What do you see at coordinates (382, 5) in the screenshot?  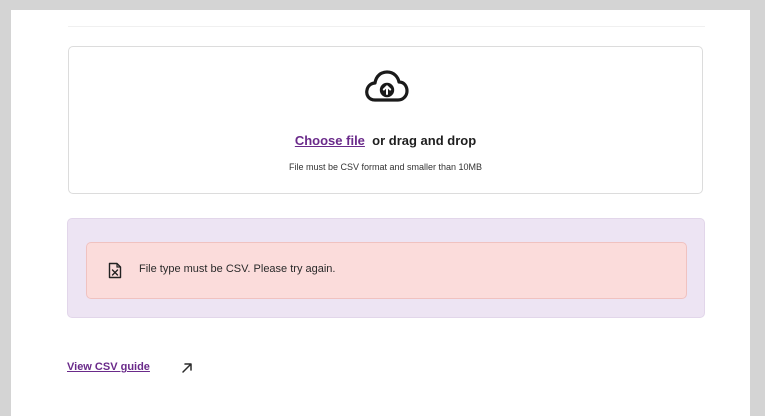 I see `window-frame-top` at bounding box center [382, 5].